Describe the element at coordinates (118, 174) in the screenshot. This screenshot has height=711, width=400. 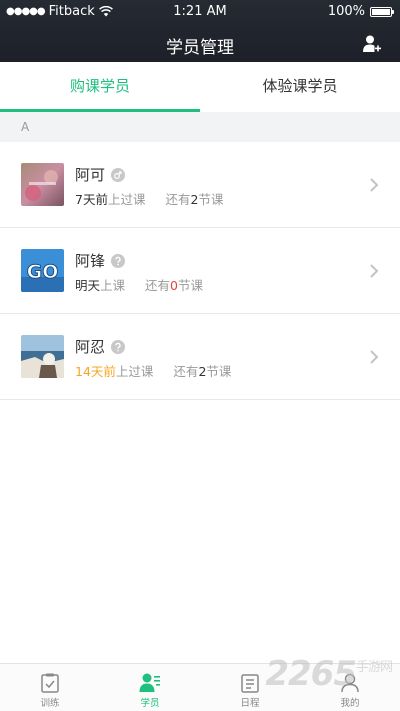
I see `male-icon` at that location.